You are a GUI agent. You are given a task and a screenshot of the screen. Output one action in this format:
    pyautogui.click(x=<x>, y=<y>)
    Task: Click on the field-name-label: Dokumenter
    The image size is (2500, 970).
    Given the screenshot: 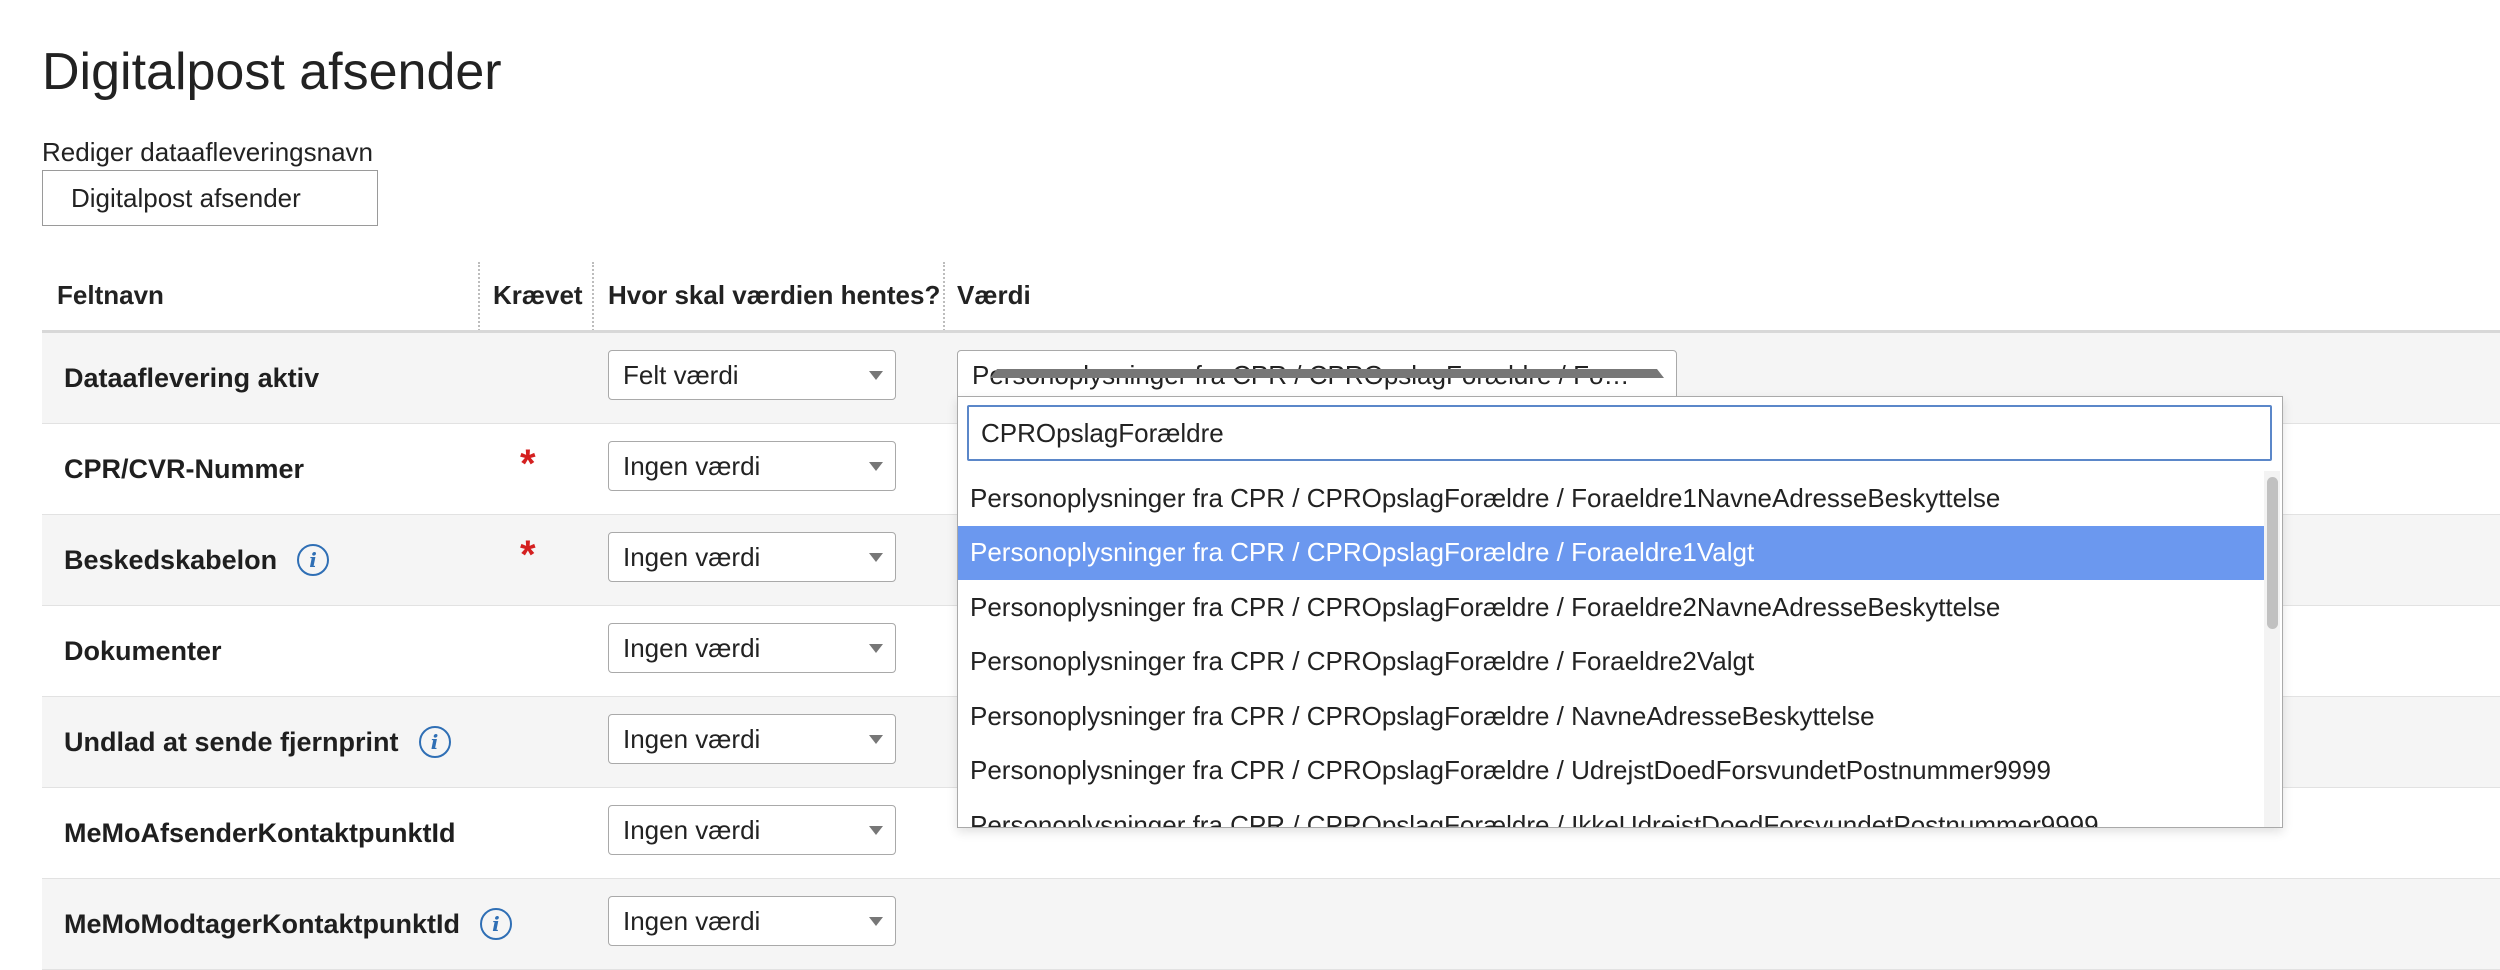 What is the action you would take?
    pyautogui.click(x=143, y=650)
    